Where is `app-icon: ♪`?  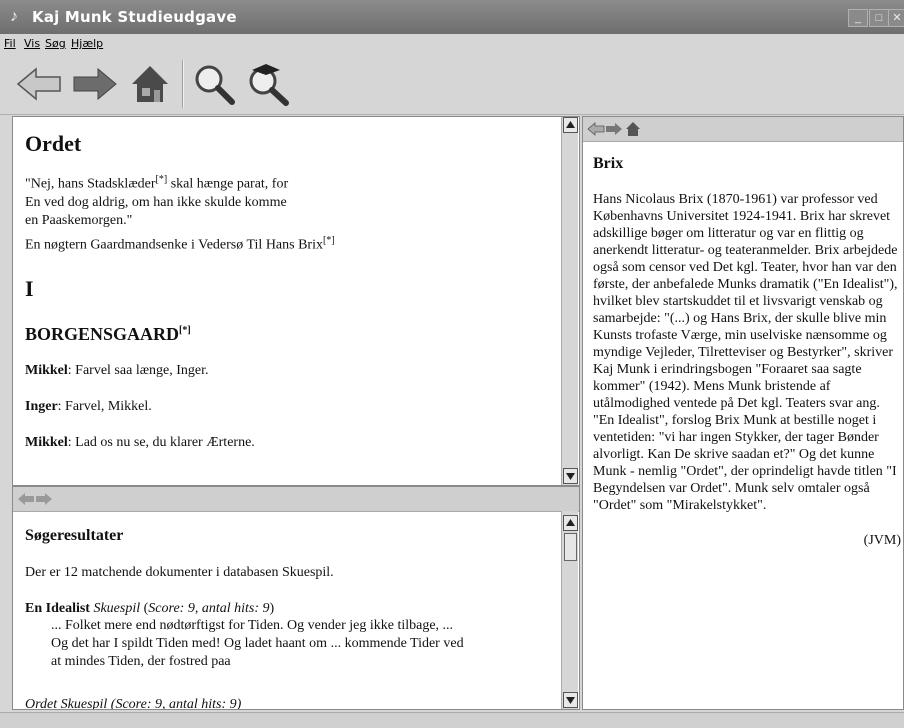 app-icon: ♪ is located at coordinates (14, 16).